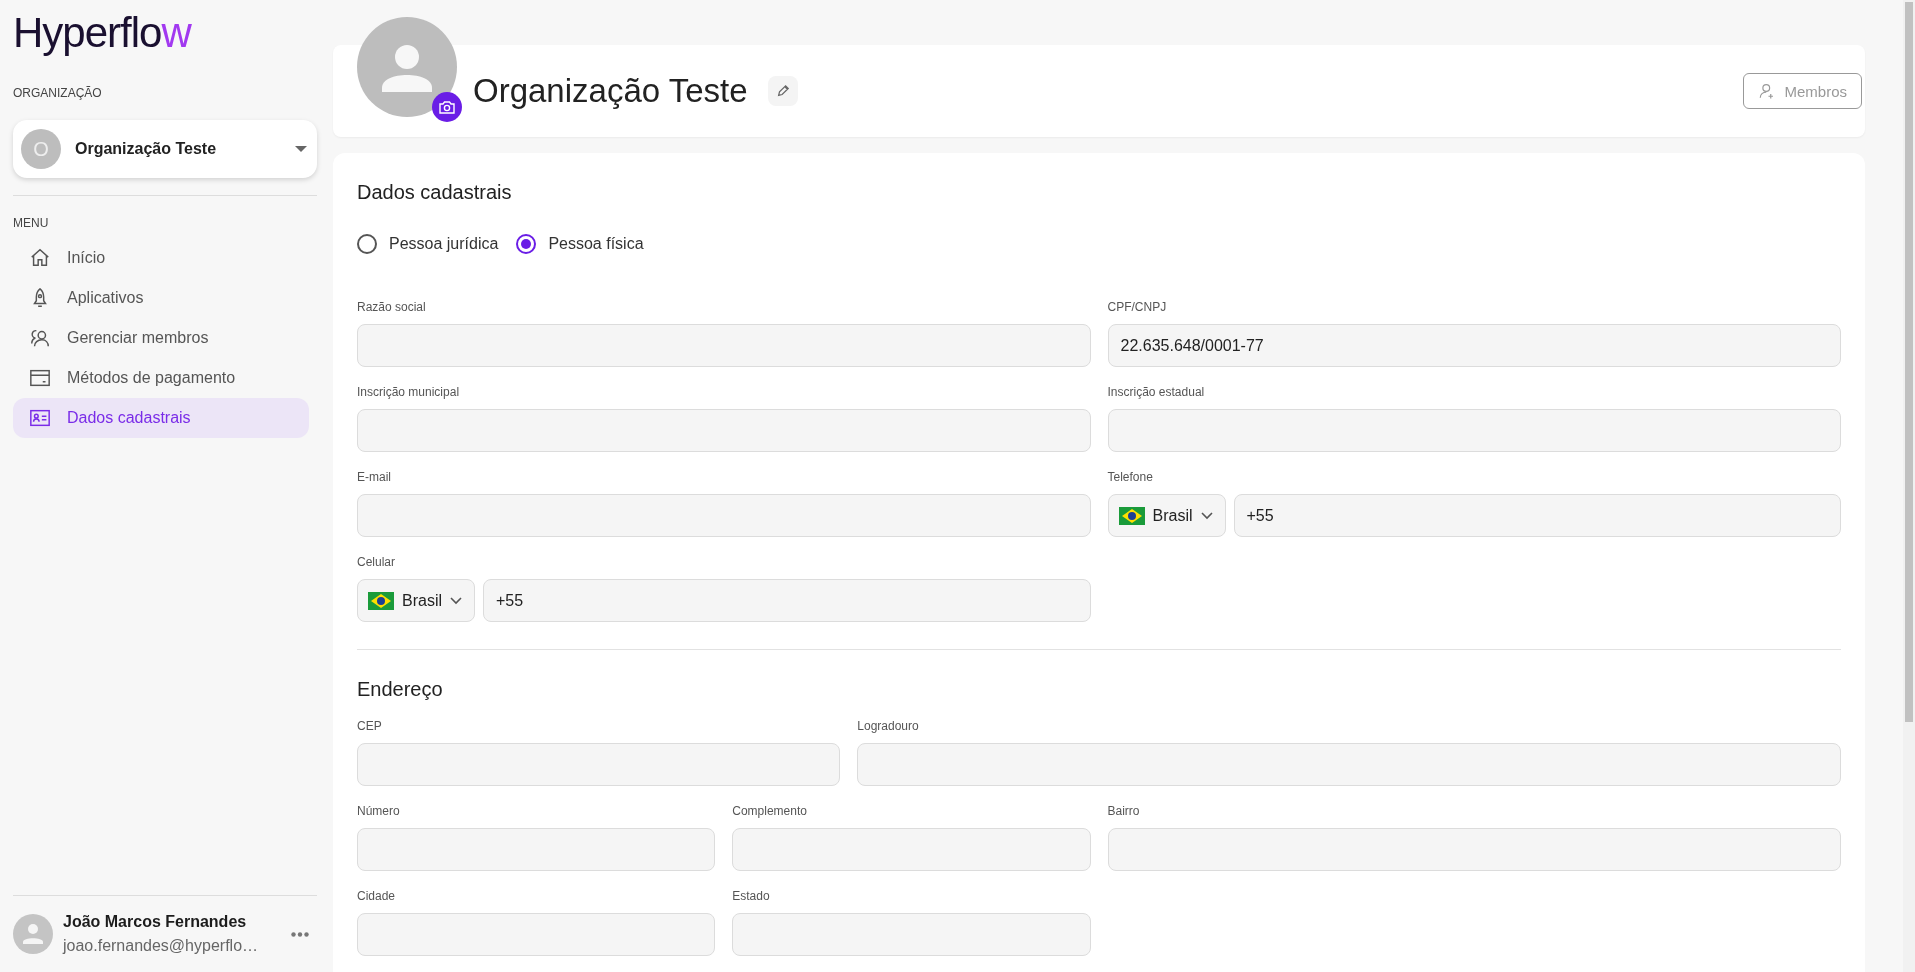  I want to click on menu-item: Gerenciar membros, so click(161, 338).